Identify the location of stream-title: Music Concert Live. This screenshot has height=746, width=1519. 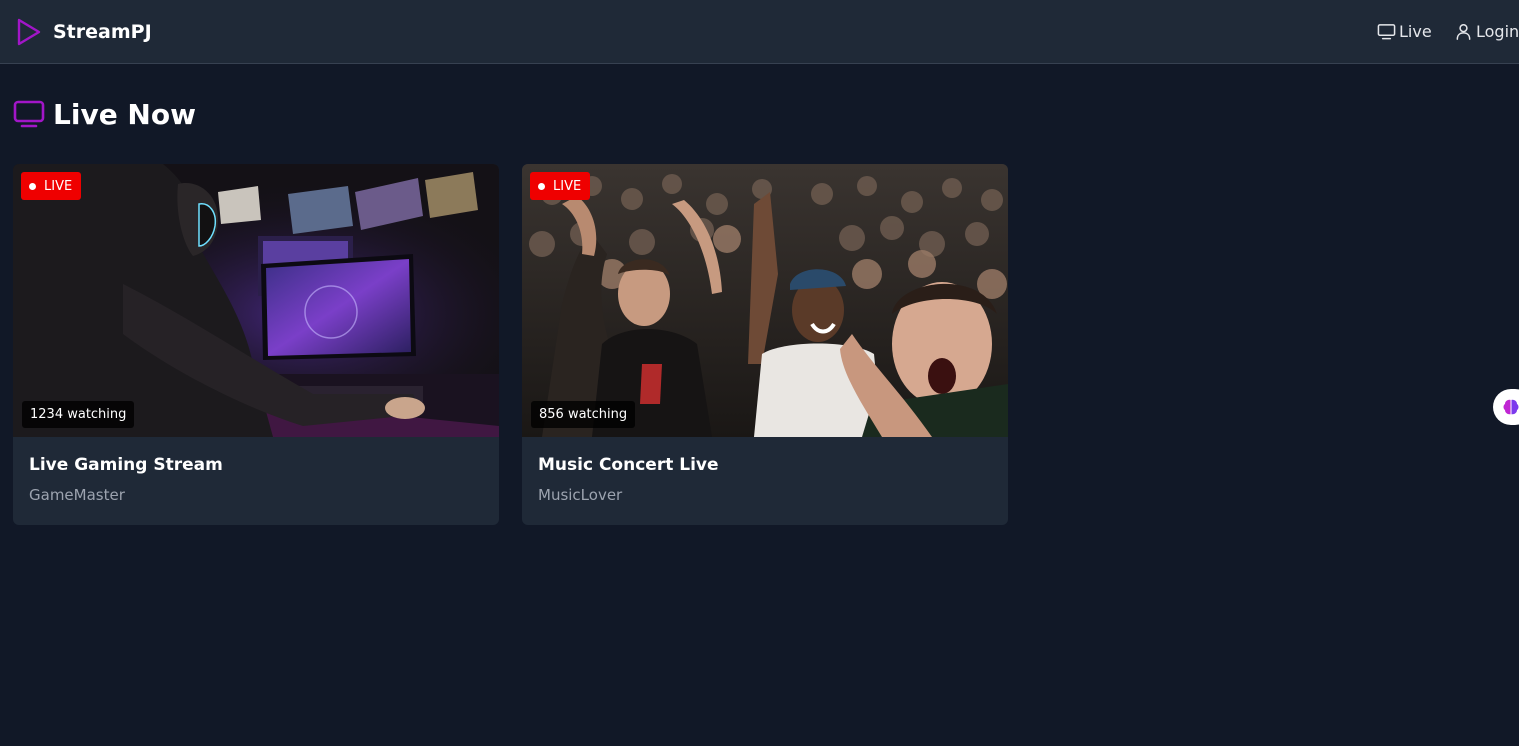
(628, 465).